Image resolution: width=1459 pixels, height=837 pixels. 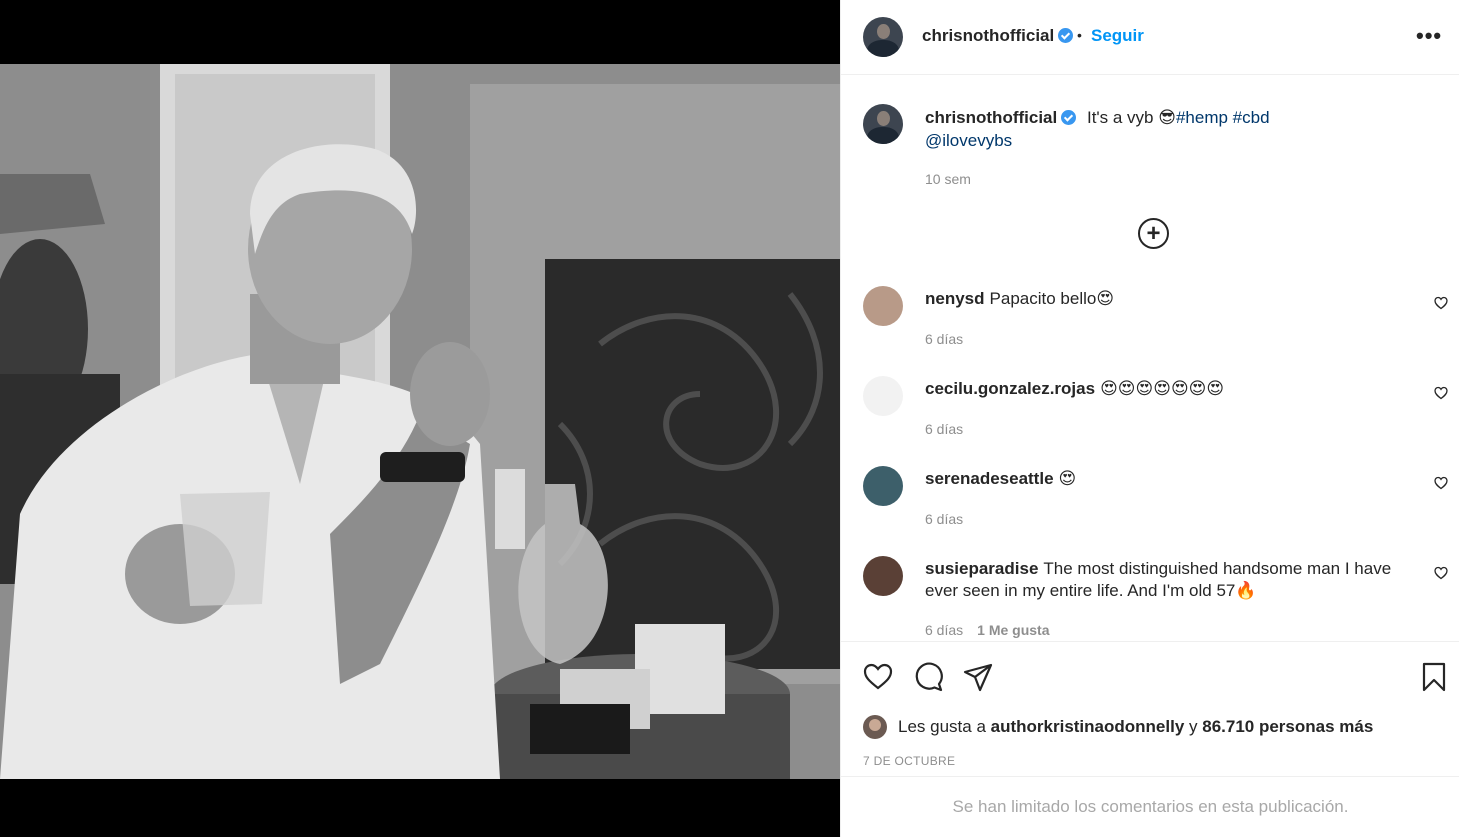 What do you see at coordinates (1067, 478) in the screenshot?
I see `comment-body: 😍` at bounding box center [1067, 478].